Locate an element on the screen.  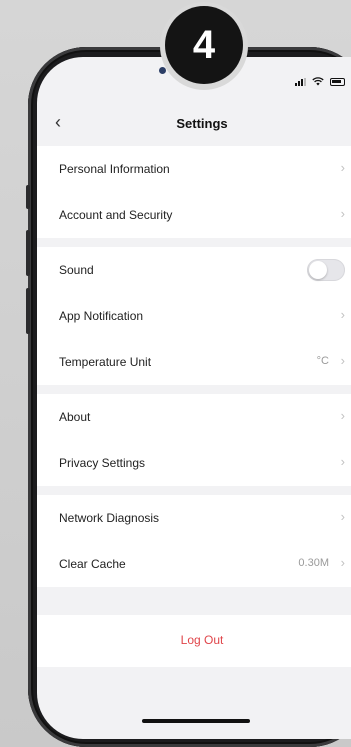
status-icons is located at coordinates (320, 81).